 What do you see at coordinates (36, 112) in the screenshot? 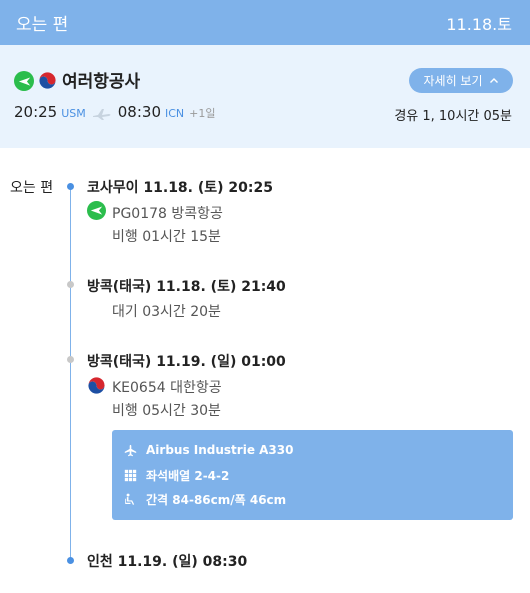
I see `departure-time: 20:25` at bounding box center [36, 112].